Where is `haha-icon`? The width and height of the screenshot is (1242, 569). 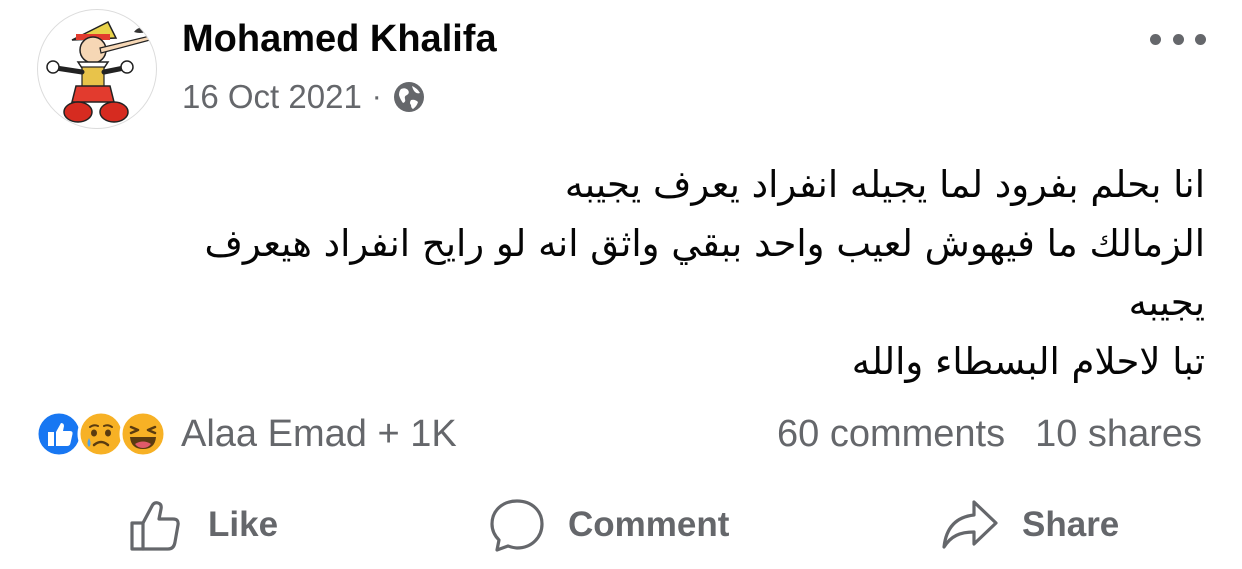
haha-icon is located at coordinates (143, 434).